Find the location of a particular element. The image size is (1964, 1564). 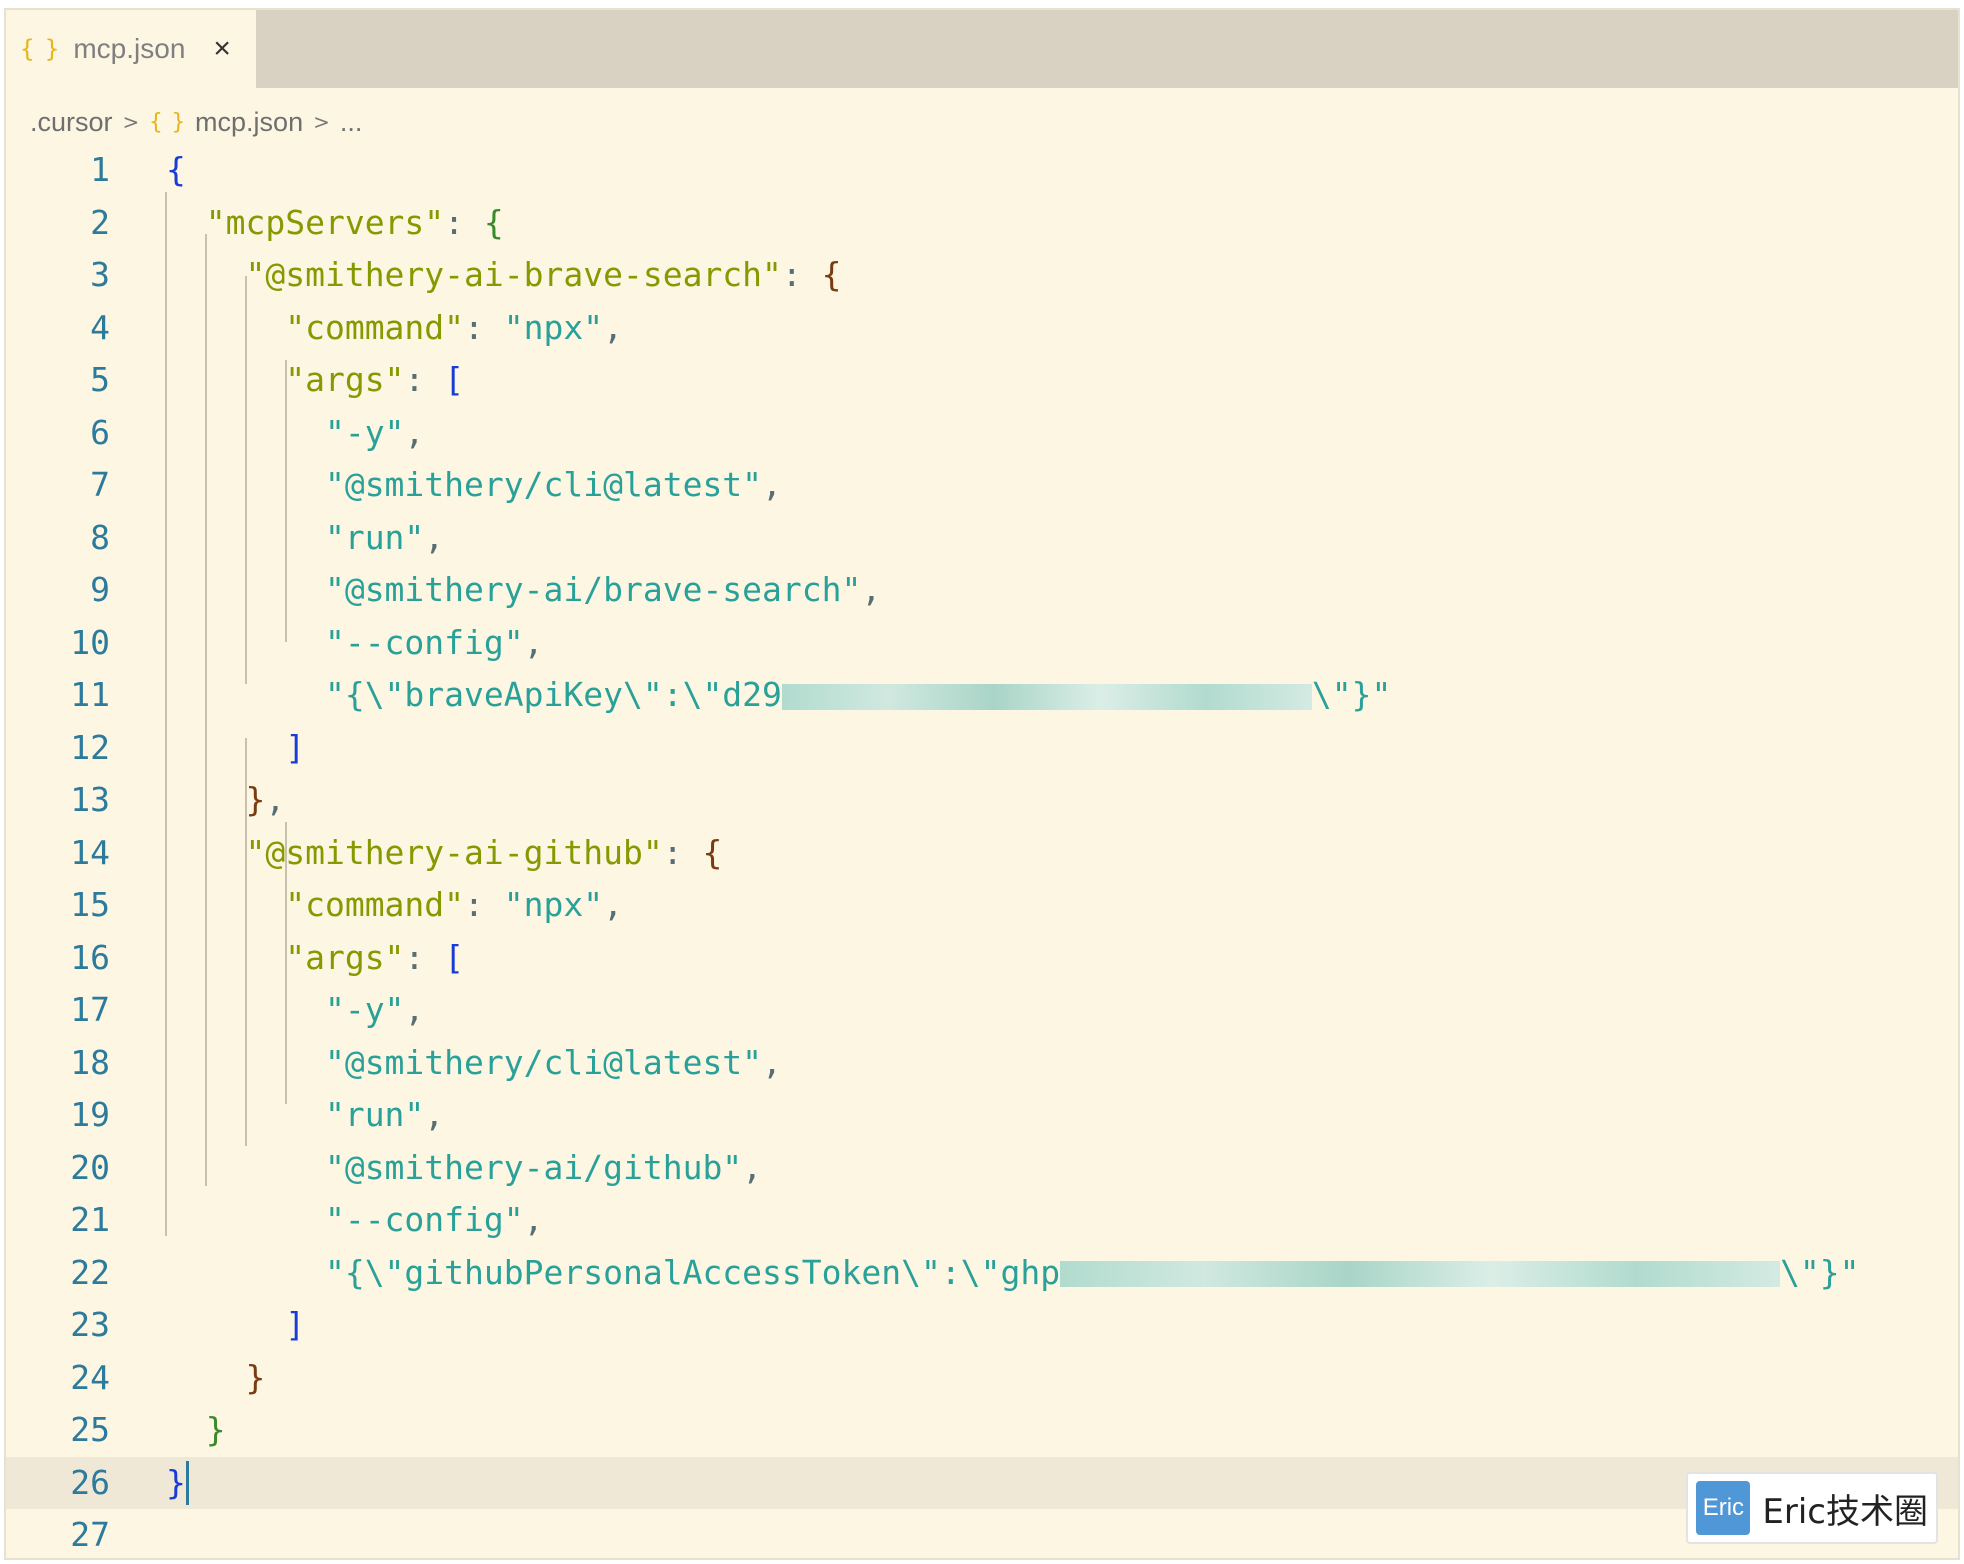

tab-mcp-json: { } mcp.json × is located at coordinates (131, 49).